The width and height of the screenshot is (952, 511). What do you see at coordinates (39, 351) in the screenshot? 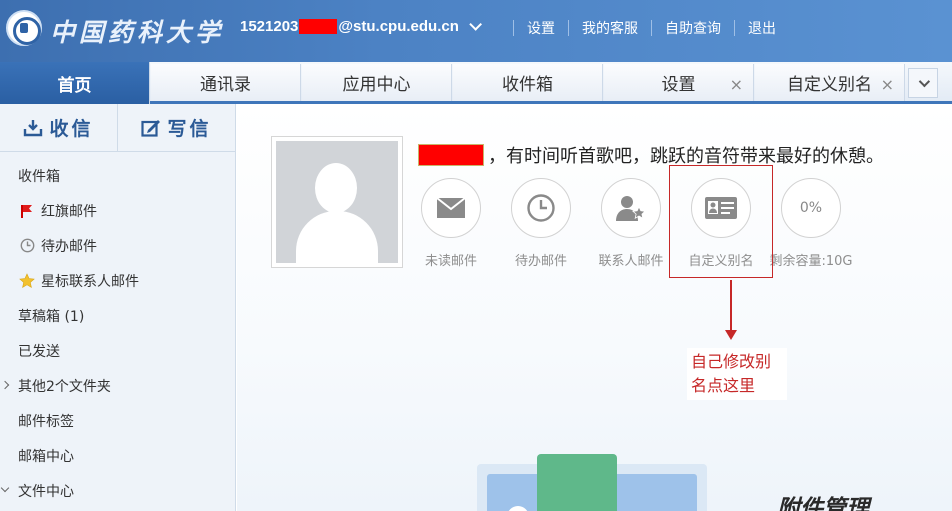
I see `folder-label: 已发送` at bounding box center [39, 351].